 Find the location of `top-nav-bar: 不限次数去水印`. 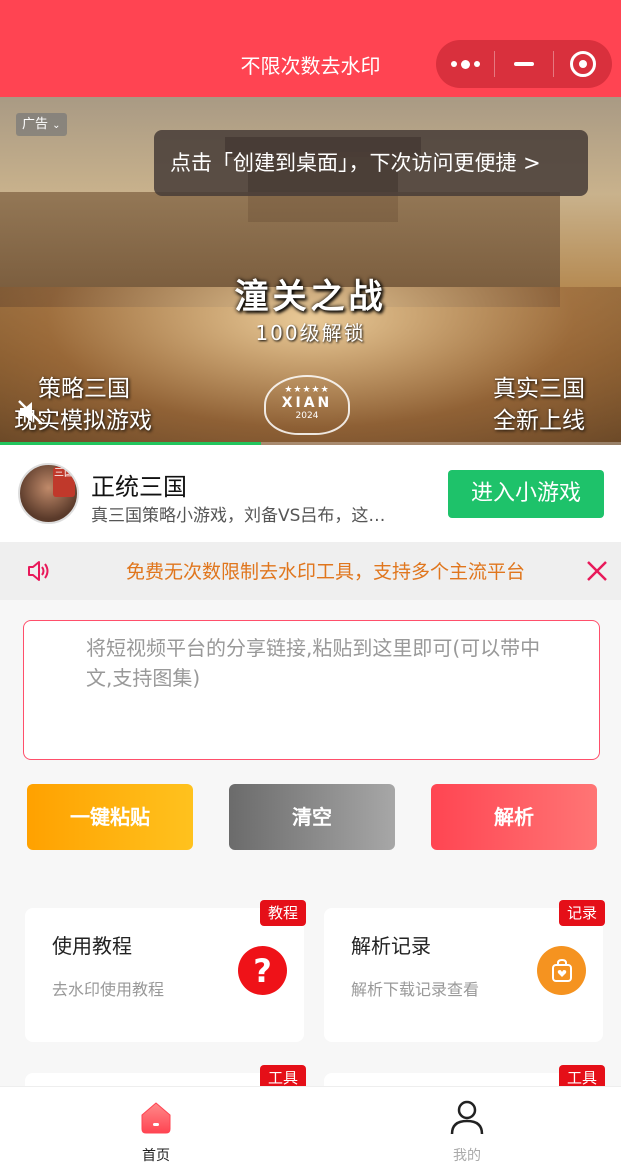

top-nav-bar: 不限次数去水印 is located at coordinates (310, 48).